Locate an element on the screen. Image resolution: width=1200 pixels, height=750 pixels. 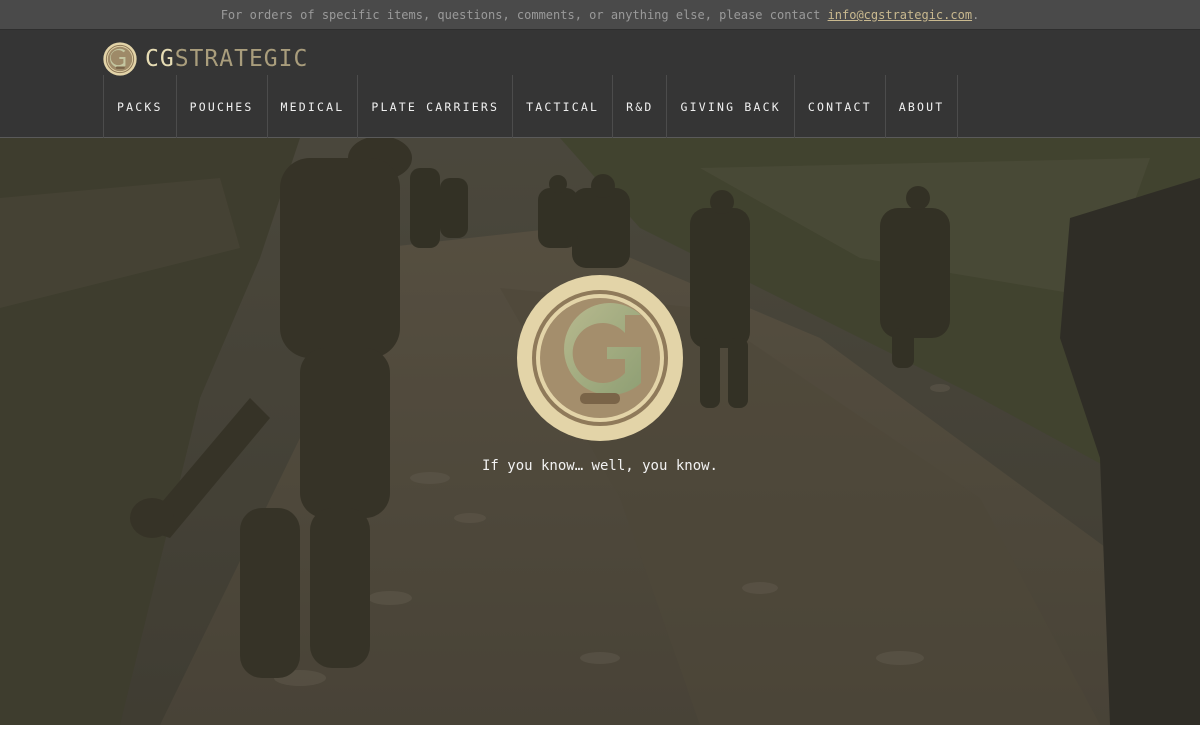
hero-tagline: If you know… well, you know. is located at coordinates (599, 466).